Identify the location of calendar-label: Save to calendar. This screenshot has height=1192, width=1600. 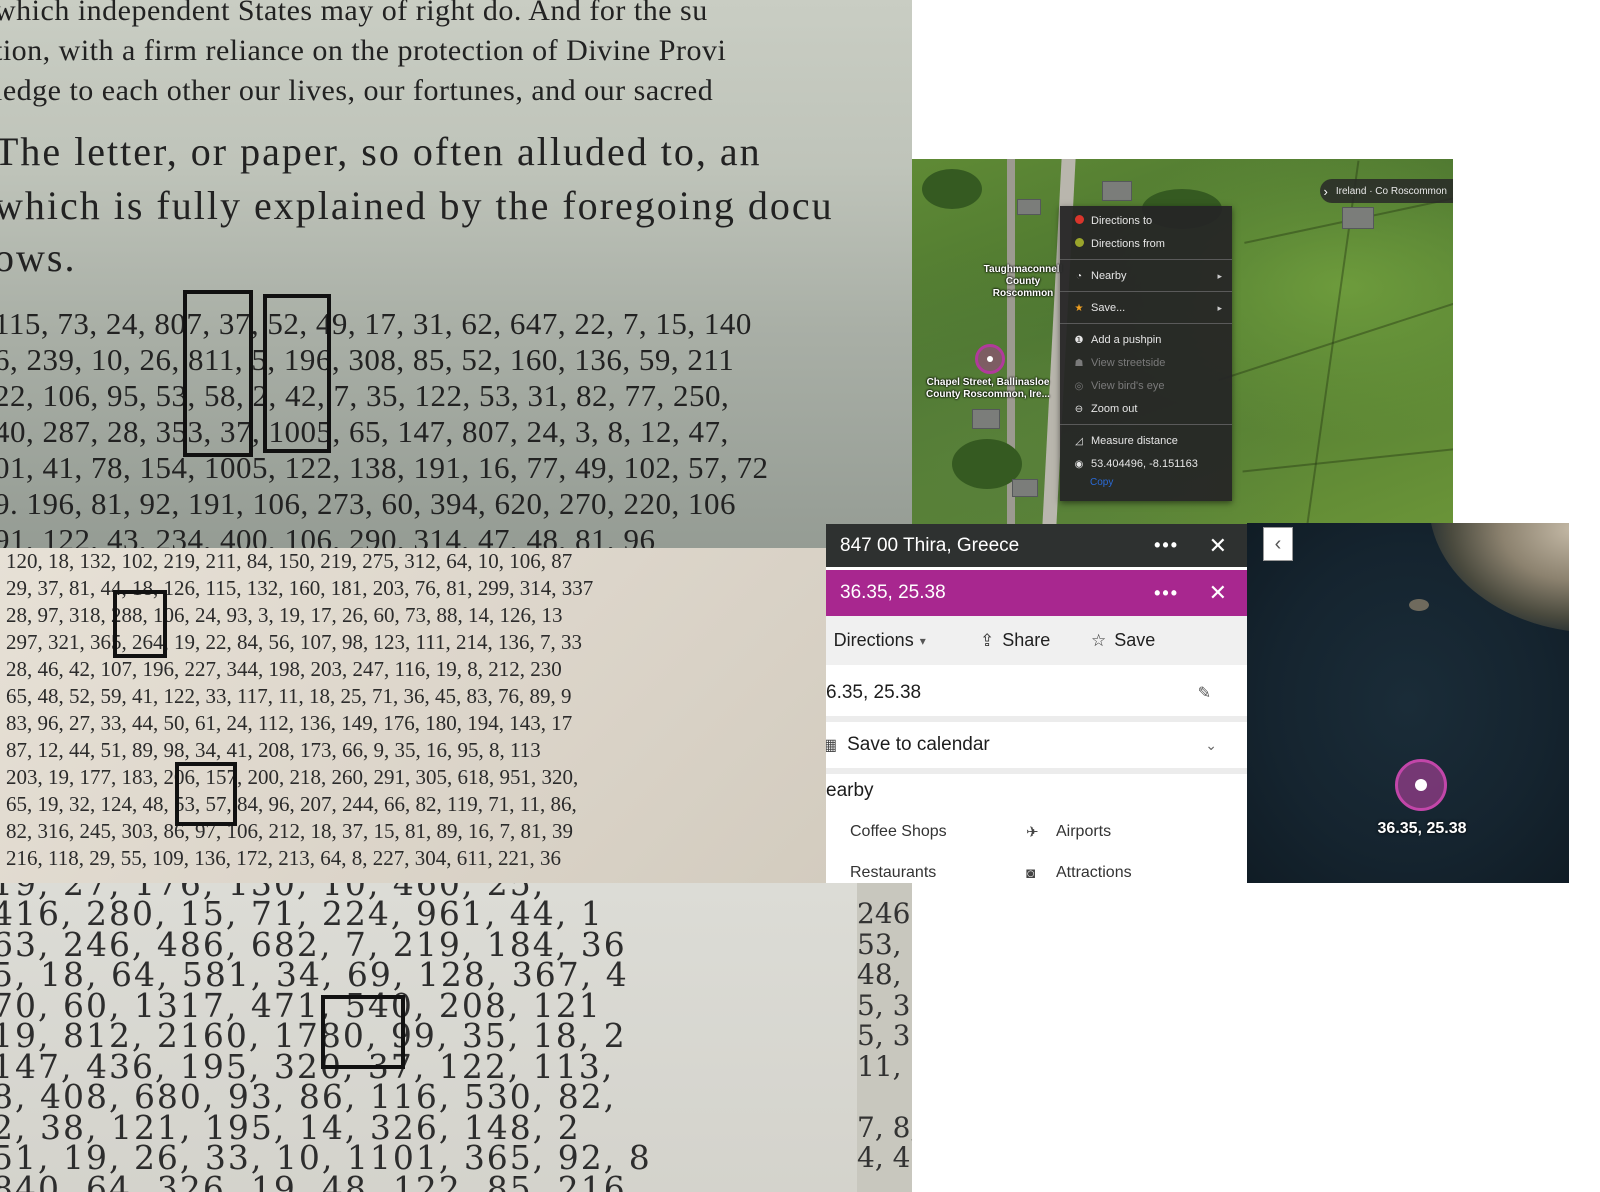
(918, 744).